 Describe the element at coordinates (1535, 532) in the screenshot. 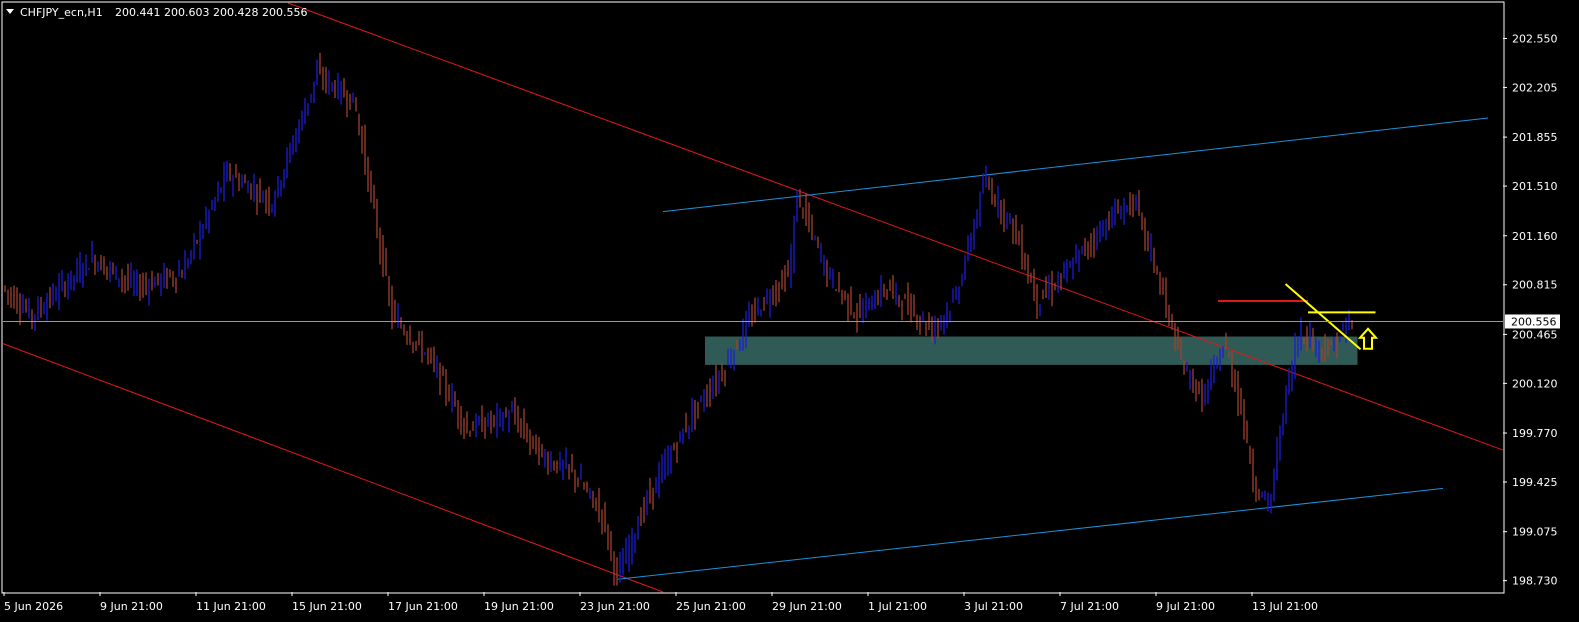

I see `y-tick-label: 199.075` at that location.